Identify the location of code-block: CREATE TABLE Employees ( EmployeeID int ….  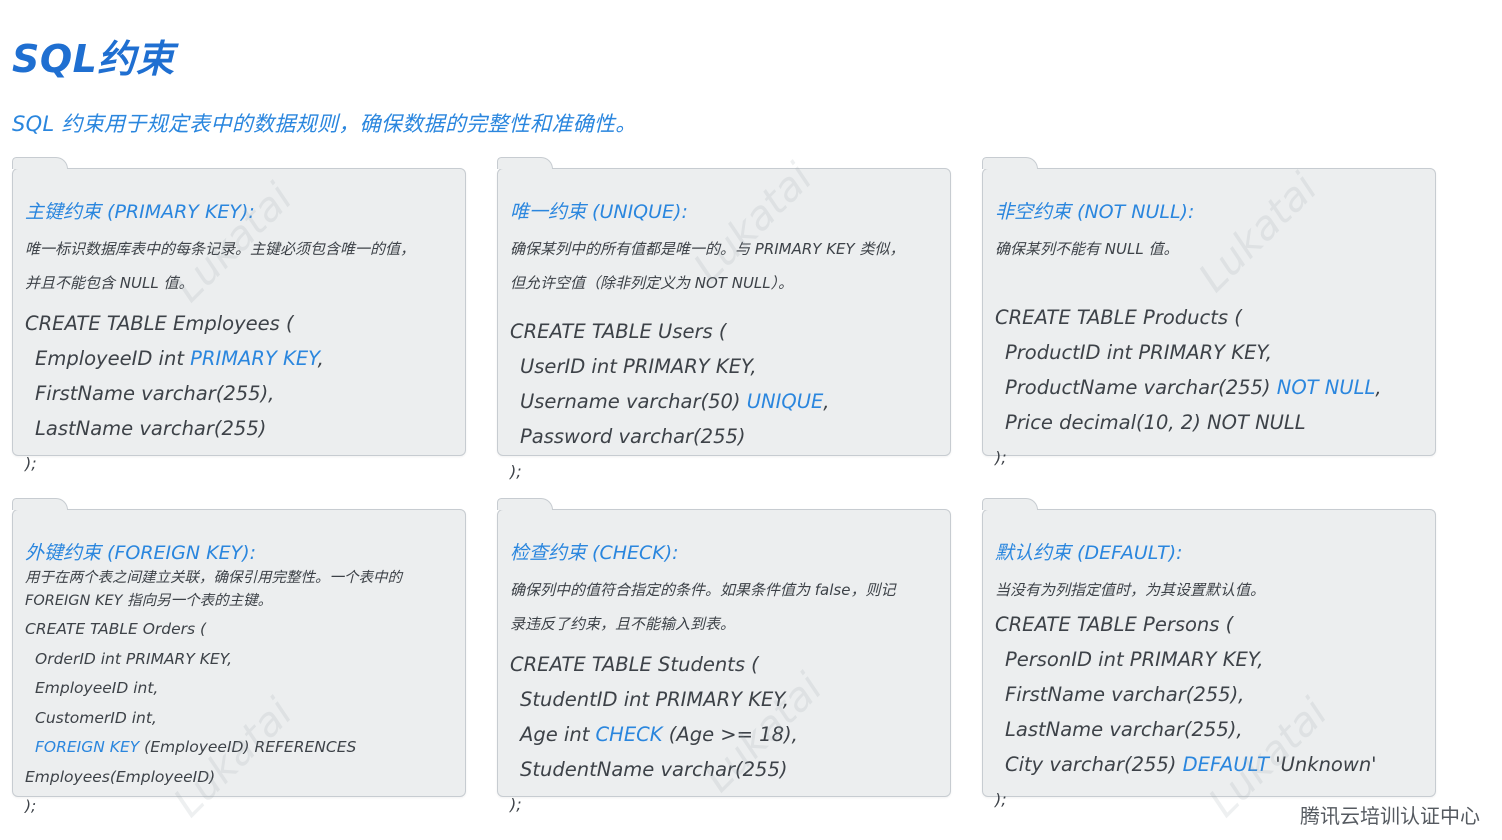
(240, 393).